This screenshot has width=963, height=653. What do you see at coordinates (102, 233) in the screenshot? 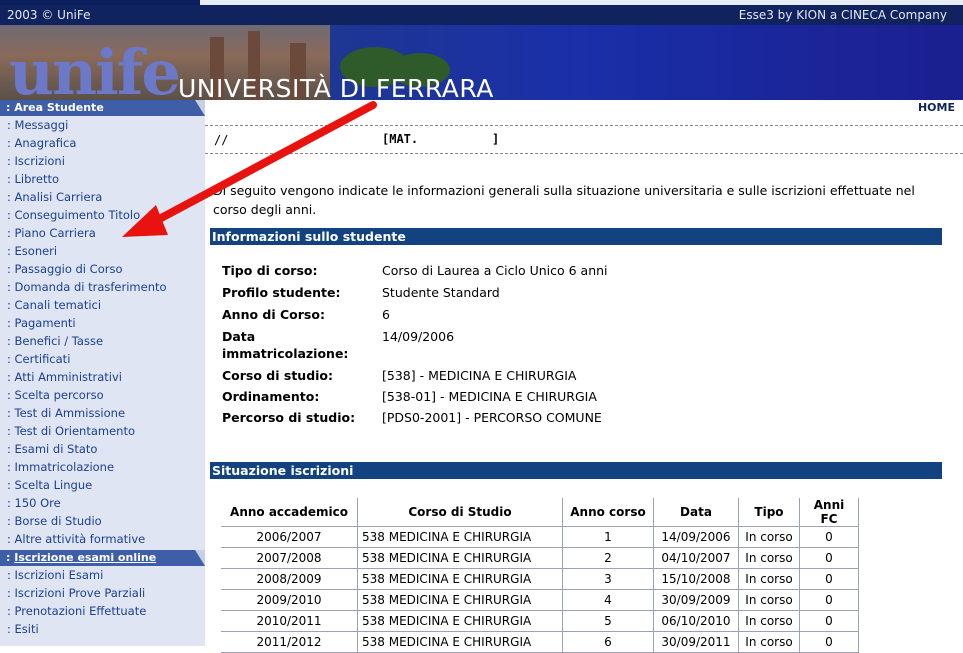
I see `sidebar-item: : Piano Carriera` at bounding box center [102, 233].